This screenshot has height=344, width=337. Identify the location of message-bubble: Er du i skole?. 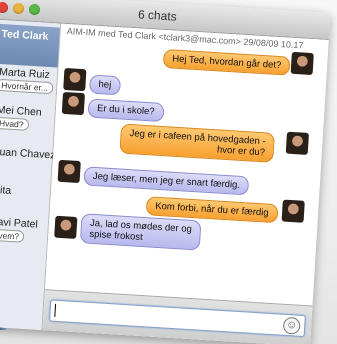
(126, 110).